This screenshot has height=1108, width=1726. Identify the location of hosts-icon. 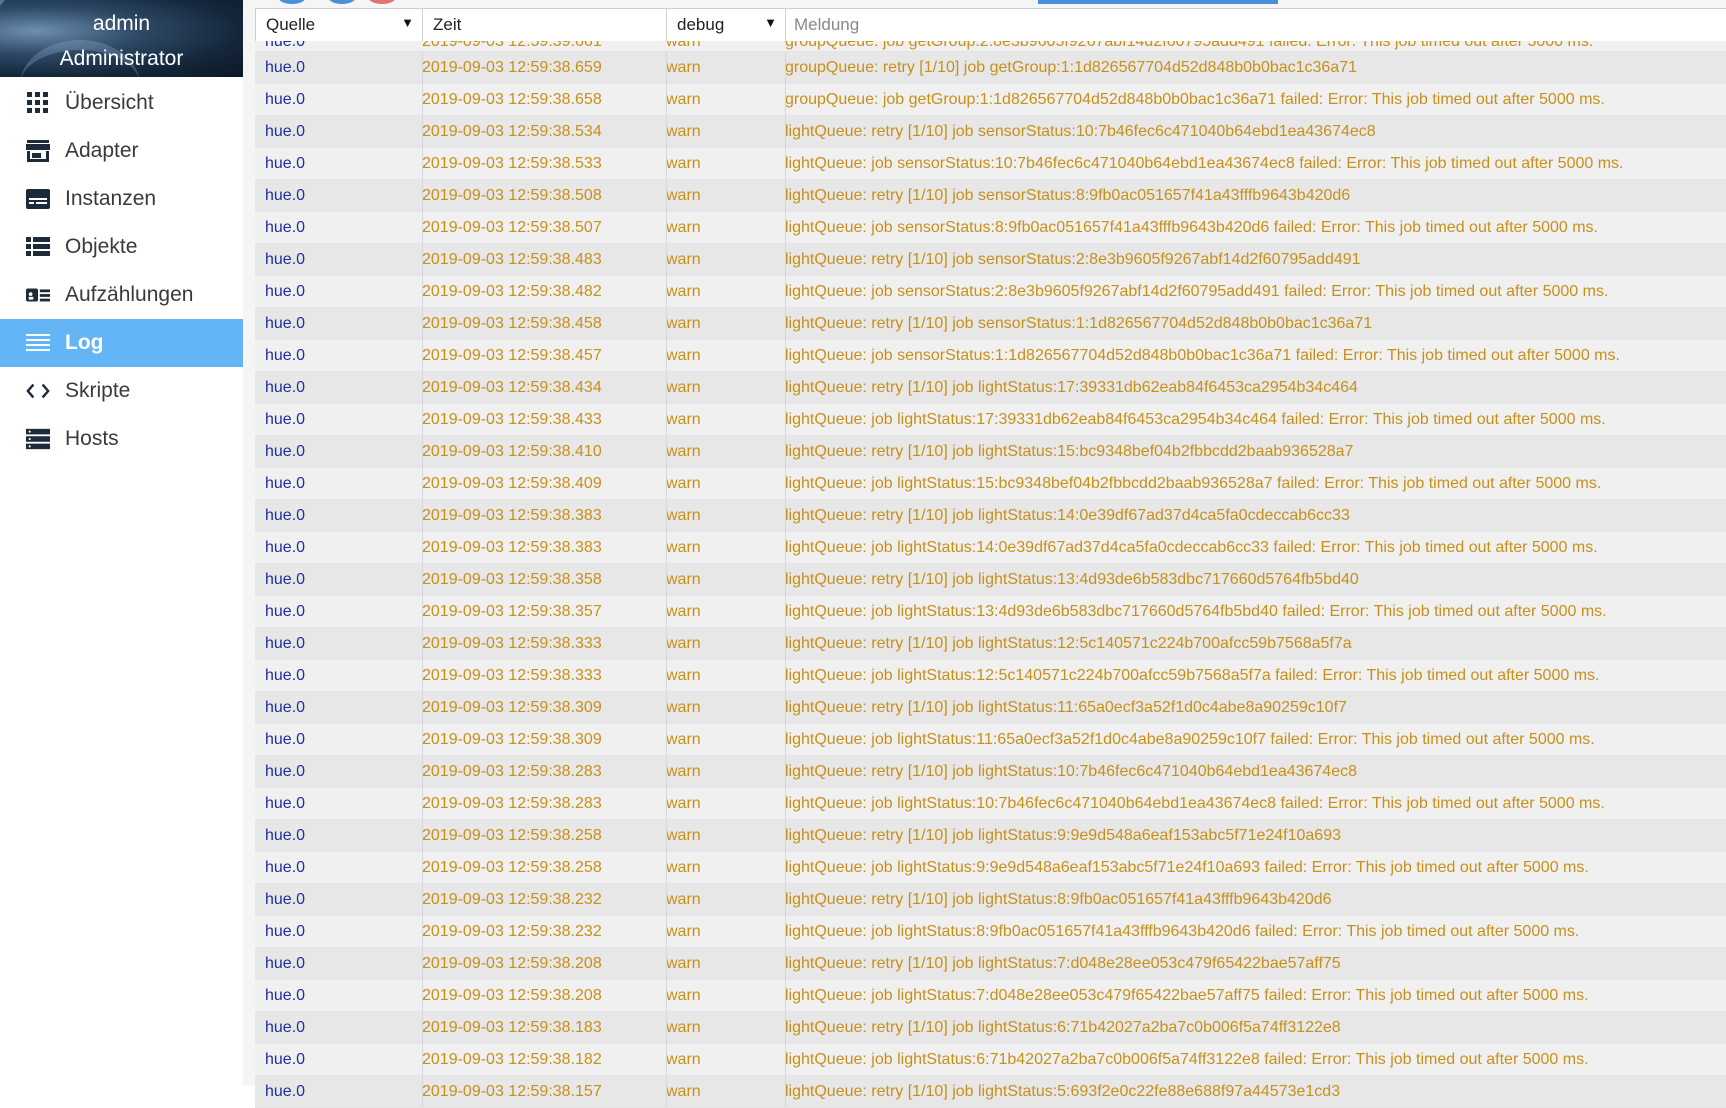
(38, 439).